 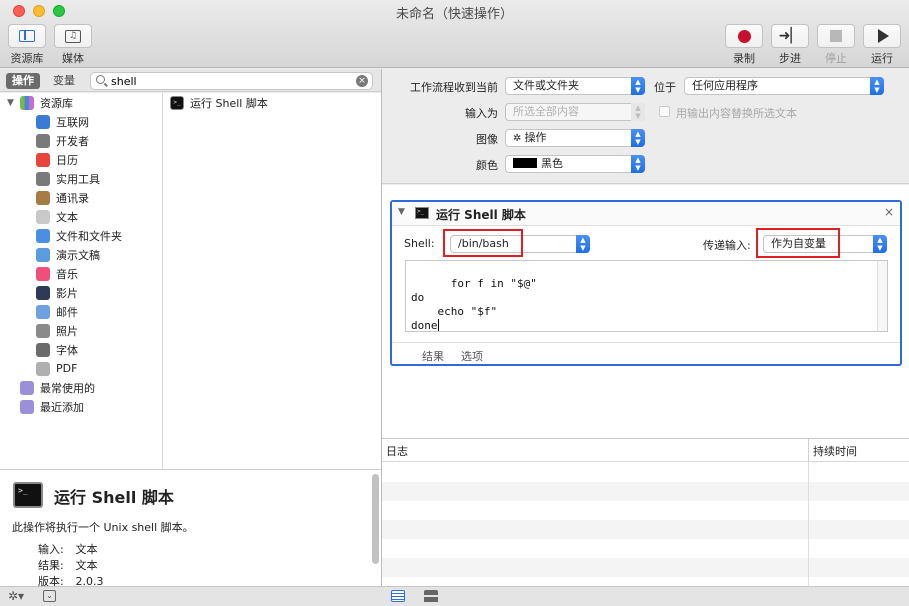 I want to click on library-category-item: 邮件, so click(x=81, y=311).